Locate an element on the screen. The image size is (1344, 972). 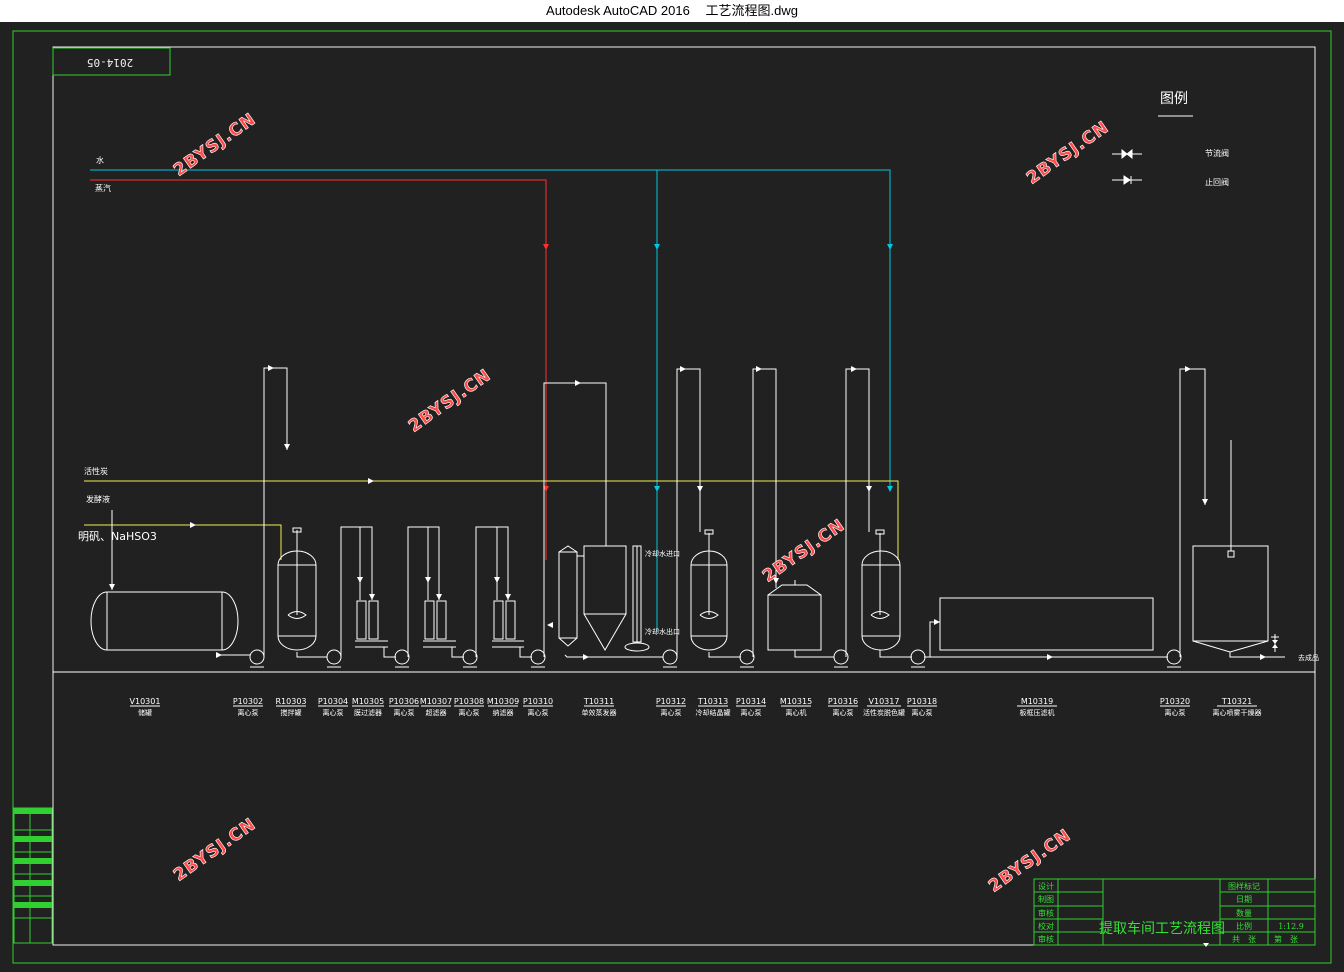
equipment-label: P10318 离心泵 is located at coordinates (922, 707).